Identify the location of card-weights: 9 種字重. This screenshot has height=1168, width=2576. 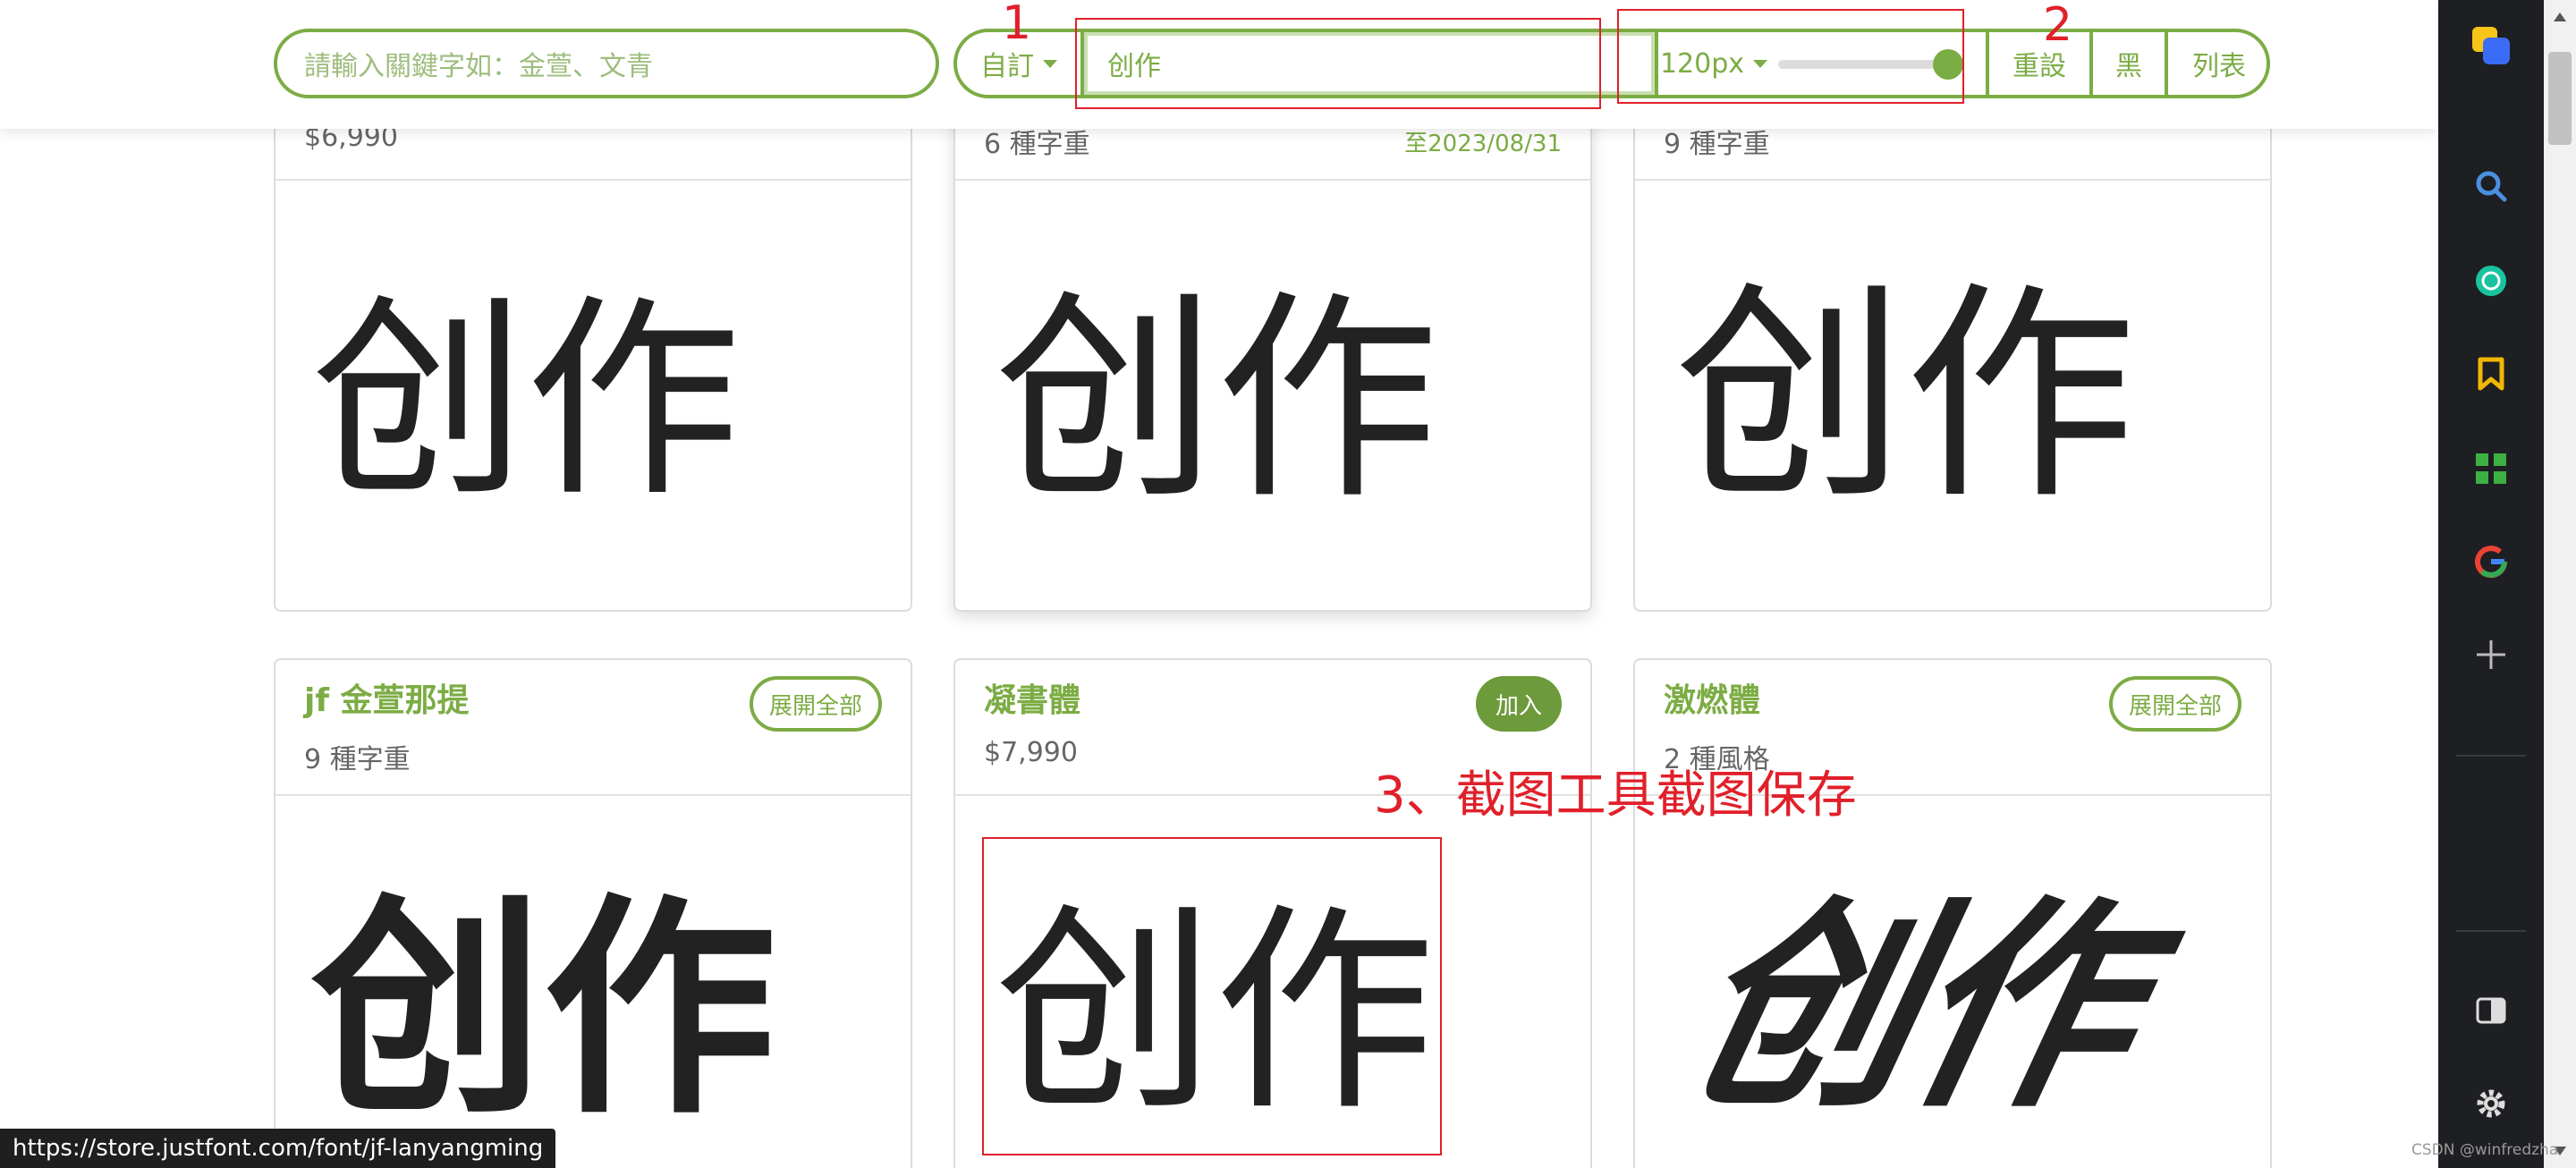
(357, 759).